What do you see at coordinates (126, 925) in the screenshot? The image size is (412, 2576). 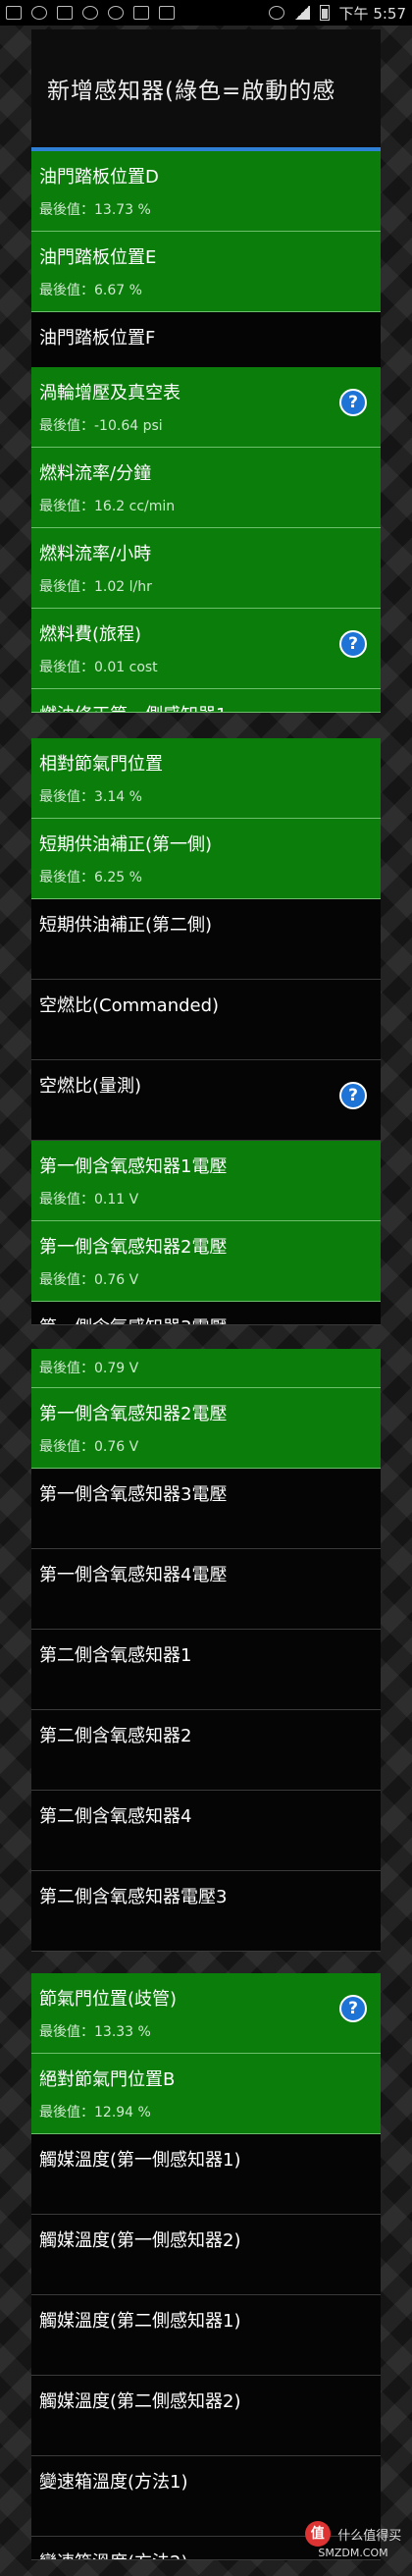 I see `sensor-name: 短期供油補正(第二側)` at bounding box center [126, 925].